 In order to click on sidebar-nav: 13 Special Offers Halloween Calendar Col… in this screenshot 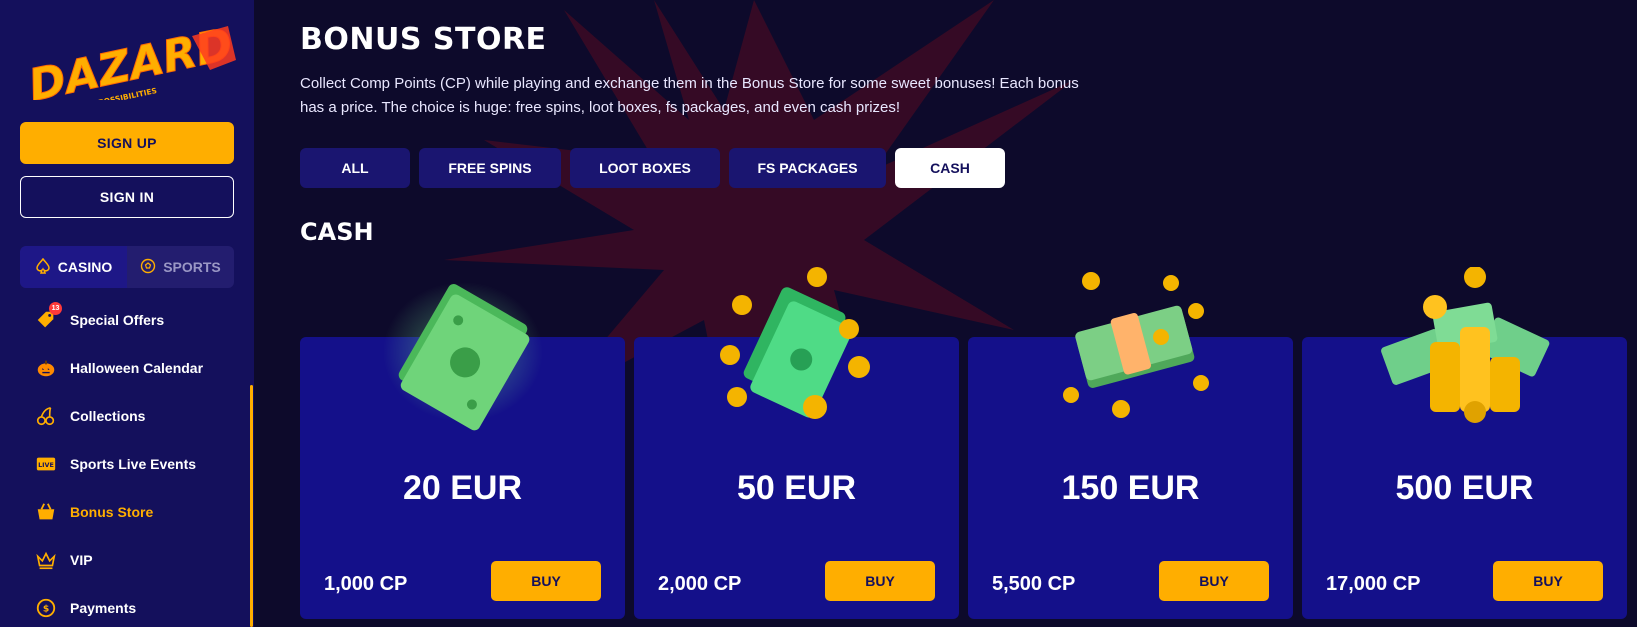, I will do `click(127, 461)`.